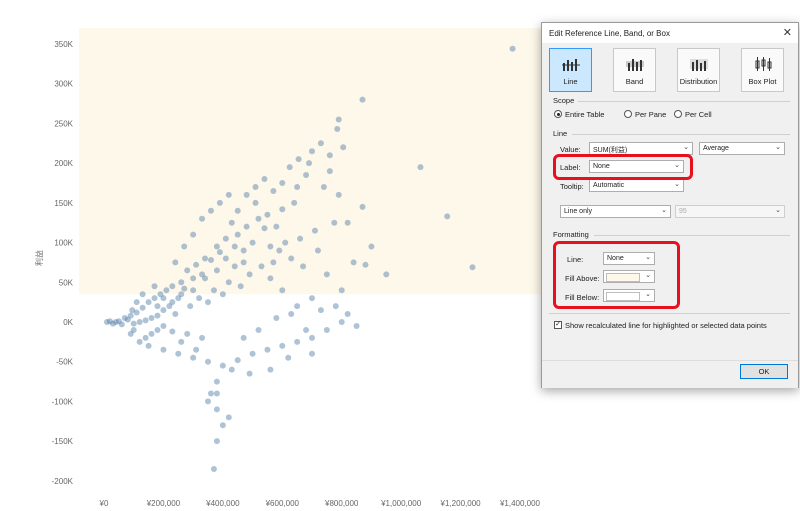 This screenshot has width=800, height=511. I want to click on confidence-mode-dropdown: Line only ⌄, so click(615, 211).